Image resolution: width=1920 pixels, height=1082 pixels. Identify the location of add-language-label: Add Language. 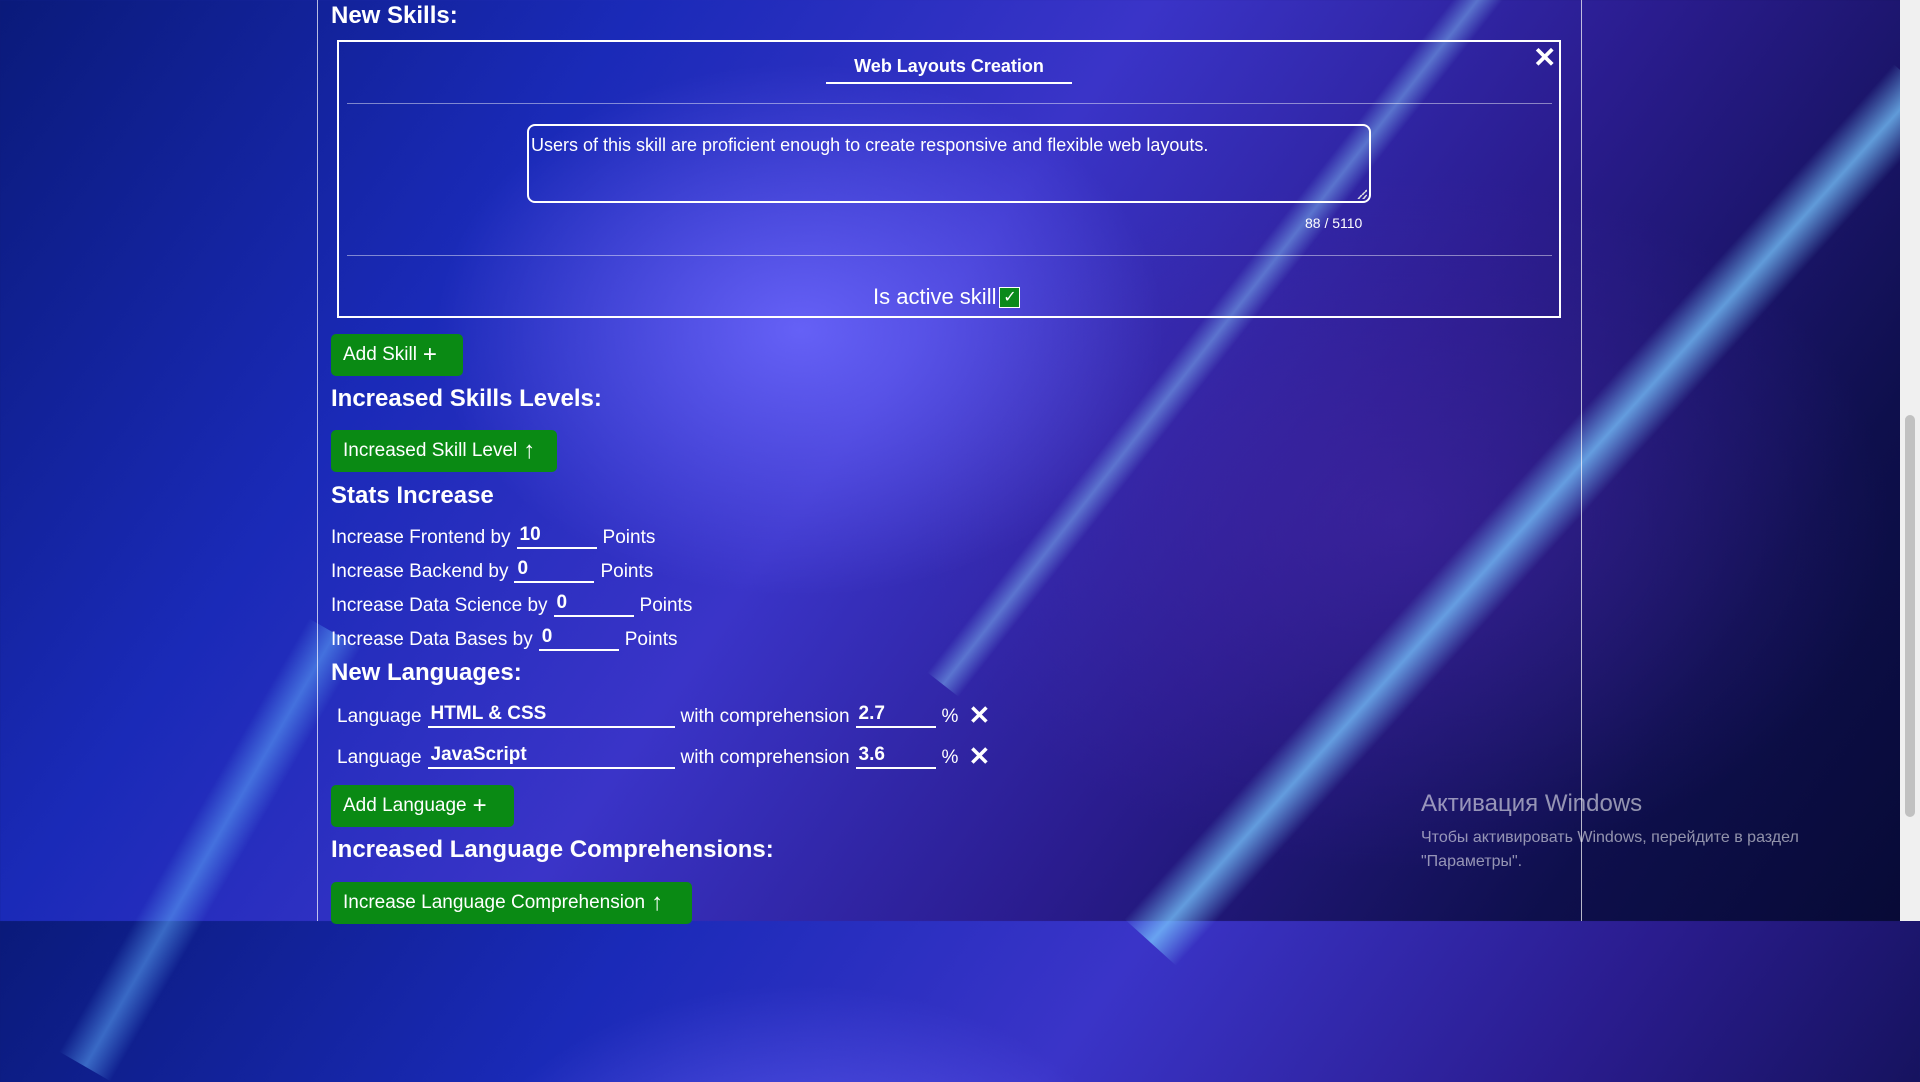
(405, 805).